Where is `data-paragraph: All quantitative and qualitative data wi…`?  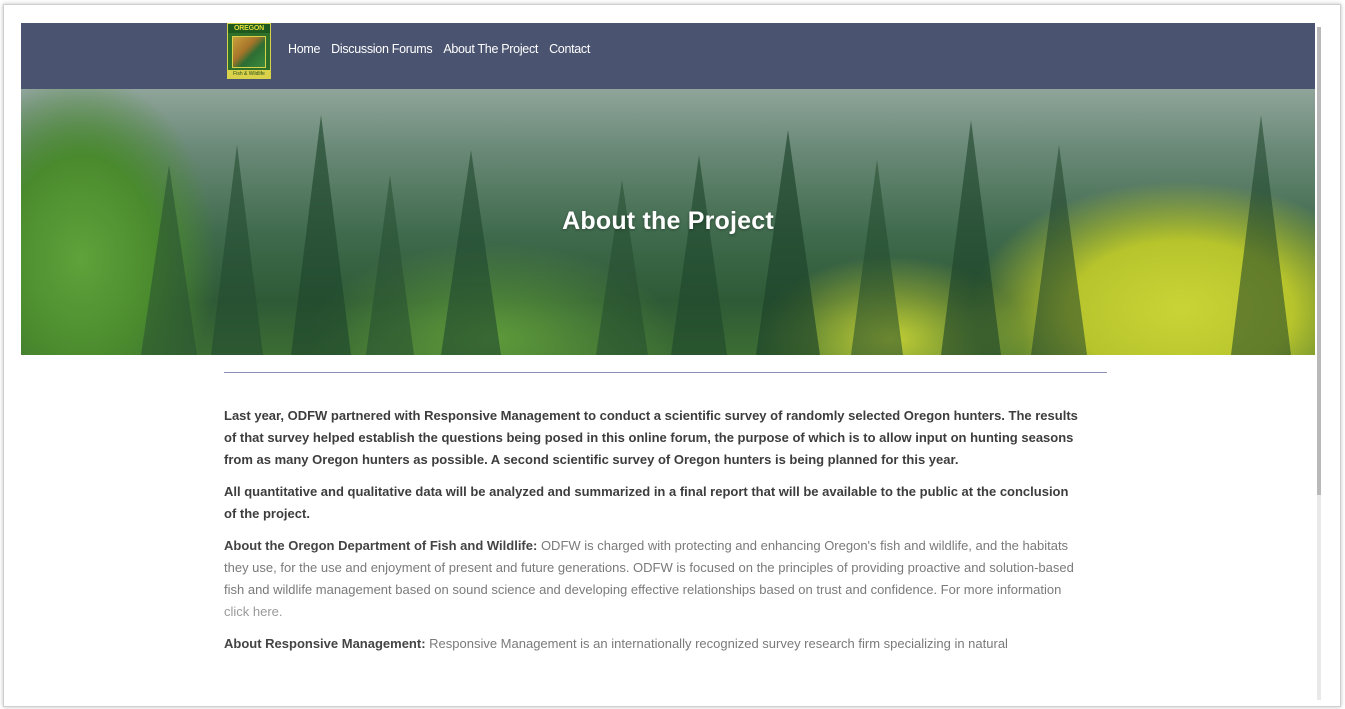 data-paragraph: All quantitative and qualitative data wi… is located at coordinates (646, 502).